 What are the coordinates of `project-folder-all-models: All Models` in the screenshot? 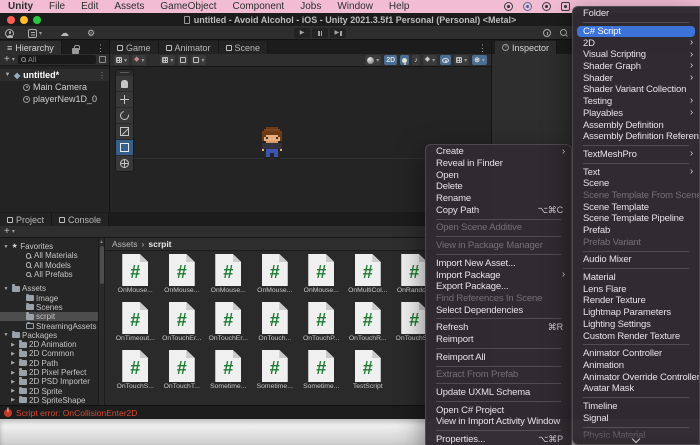 It's located at (49, 265).